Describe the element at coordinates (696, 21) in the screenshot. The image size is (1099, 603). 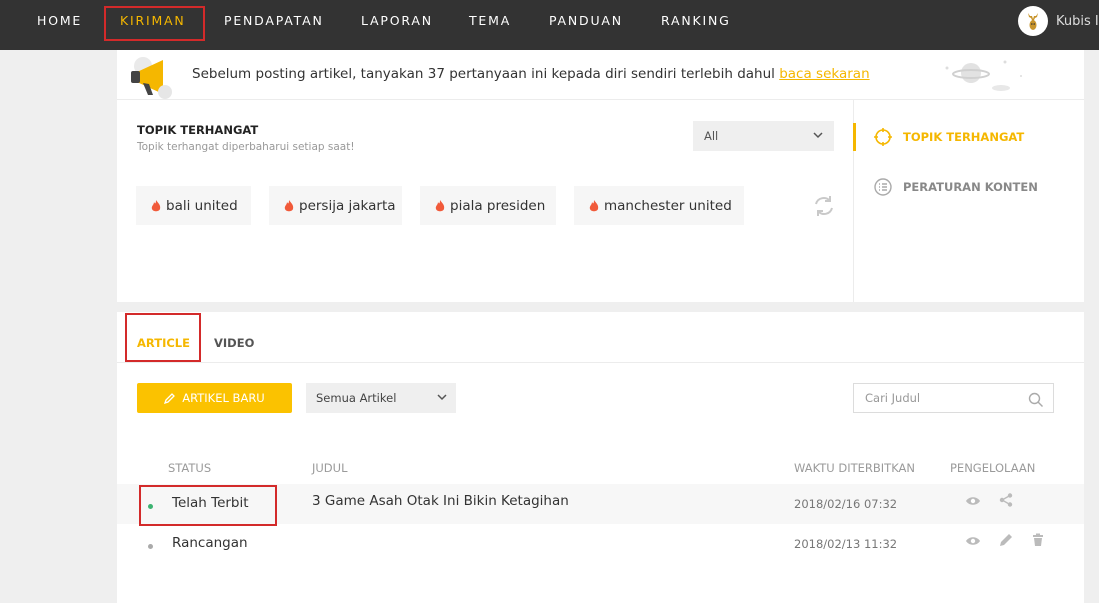
I see `nav-ranking: RANKING` at that location.